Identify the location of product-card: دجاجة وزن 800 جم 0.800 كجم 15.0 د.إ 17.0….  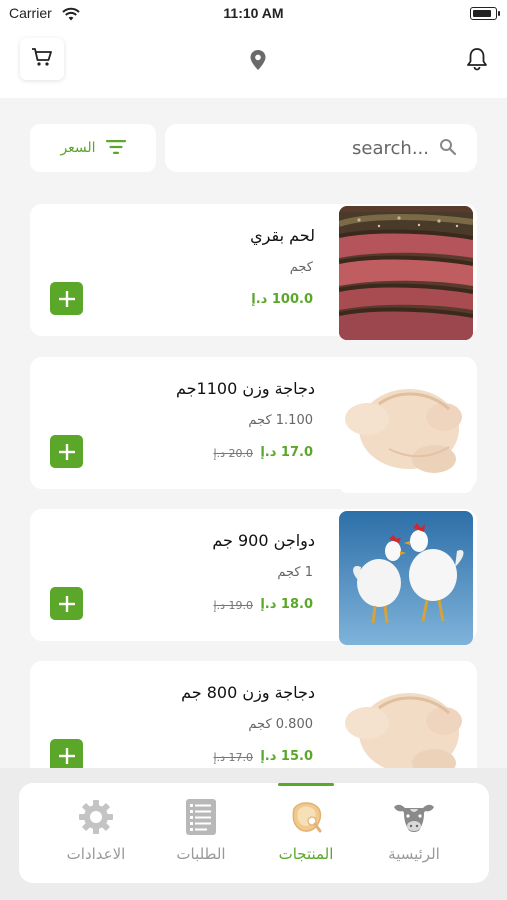
(253, 714).